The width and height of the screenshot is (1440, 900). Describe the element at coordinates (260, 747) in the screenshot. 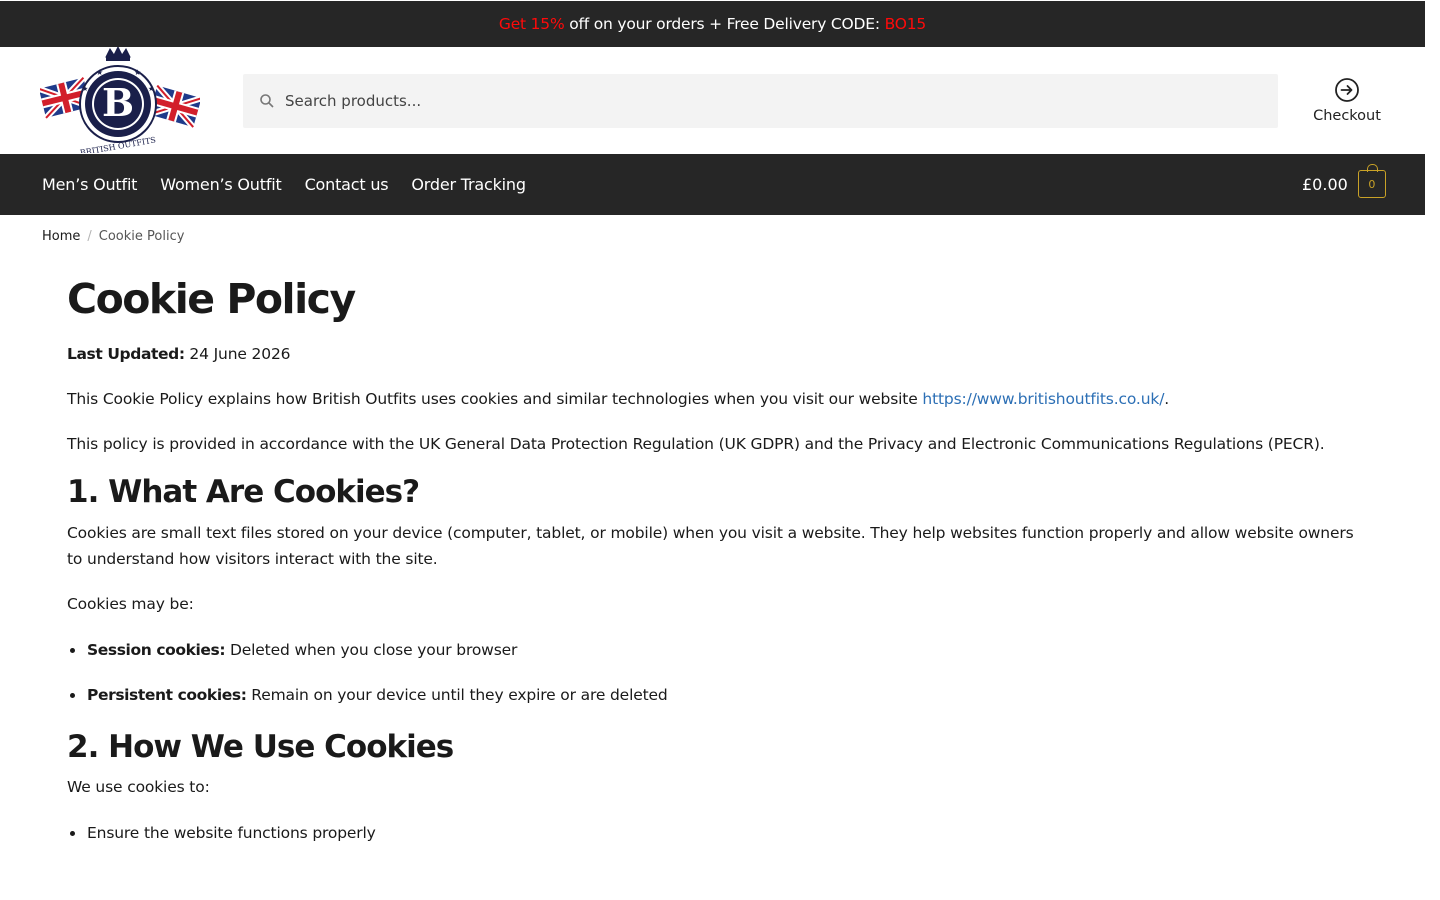

I see `section-2-heading: 2. How We Use Cookies` at that location.